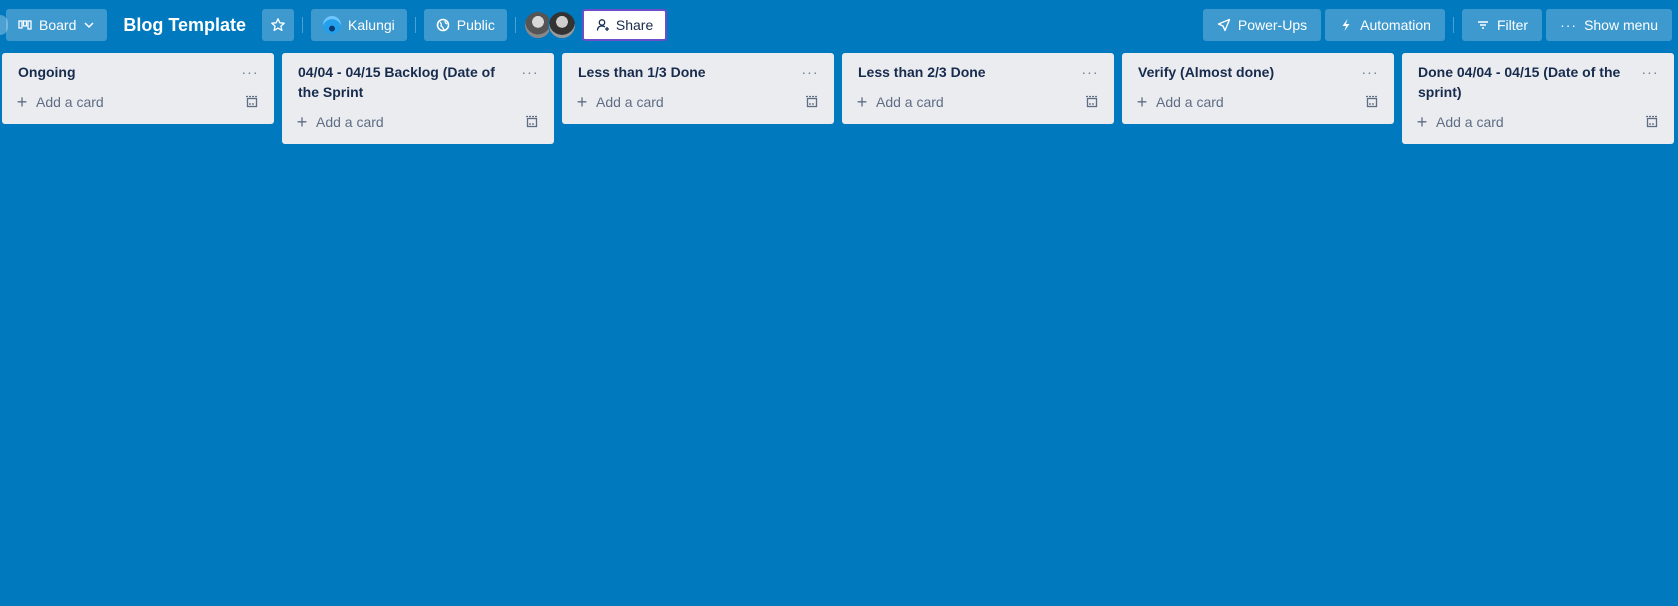 The width and height of the screenshot is (1678, 606). What do you see at coordinates (371, 25) in the screenshot?
I see `workspace-label: Kalungi` at bounding box center [371, 25].